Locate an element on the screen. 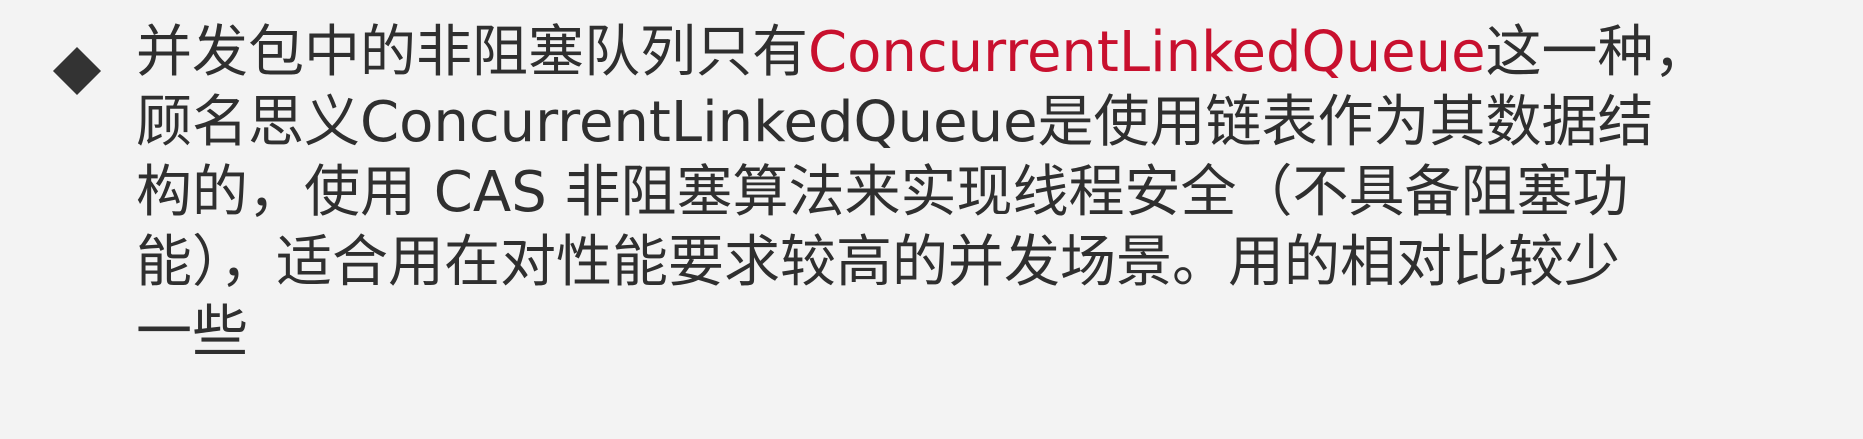 This screenshot has height=439, width=1863. diamond-bullet-icon is located at coordinates (77, 71).